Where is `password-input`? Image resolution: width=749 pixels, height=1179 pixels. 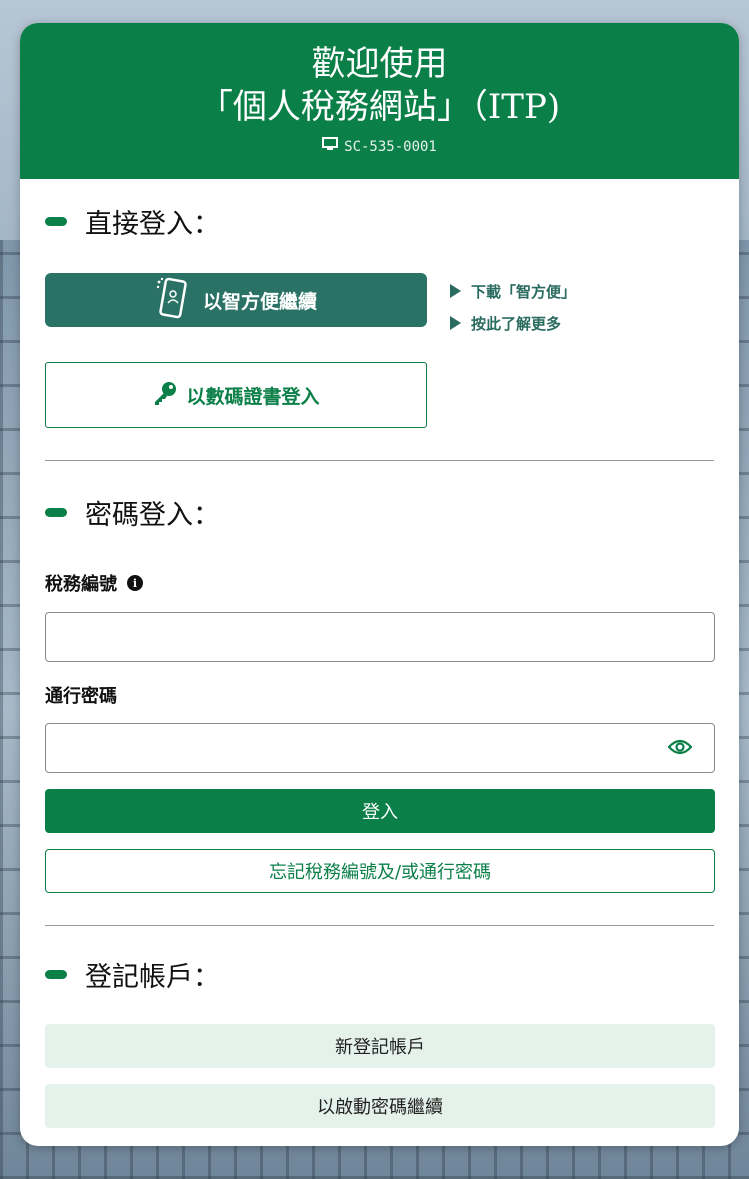
password-input is located at coordinates (380, 748).